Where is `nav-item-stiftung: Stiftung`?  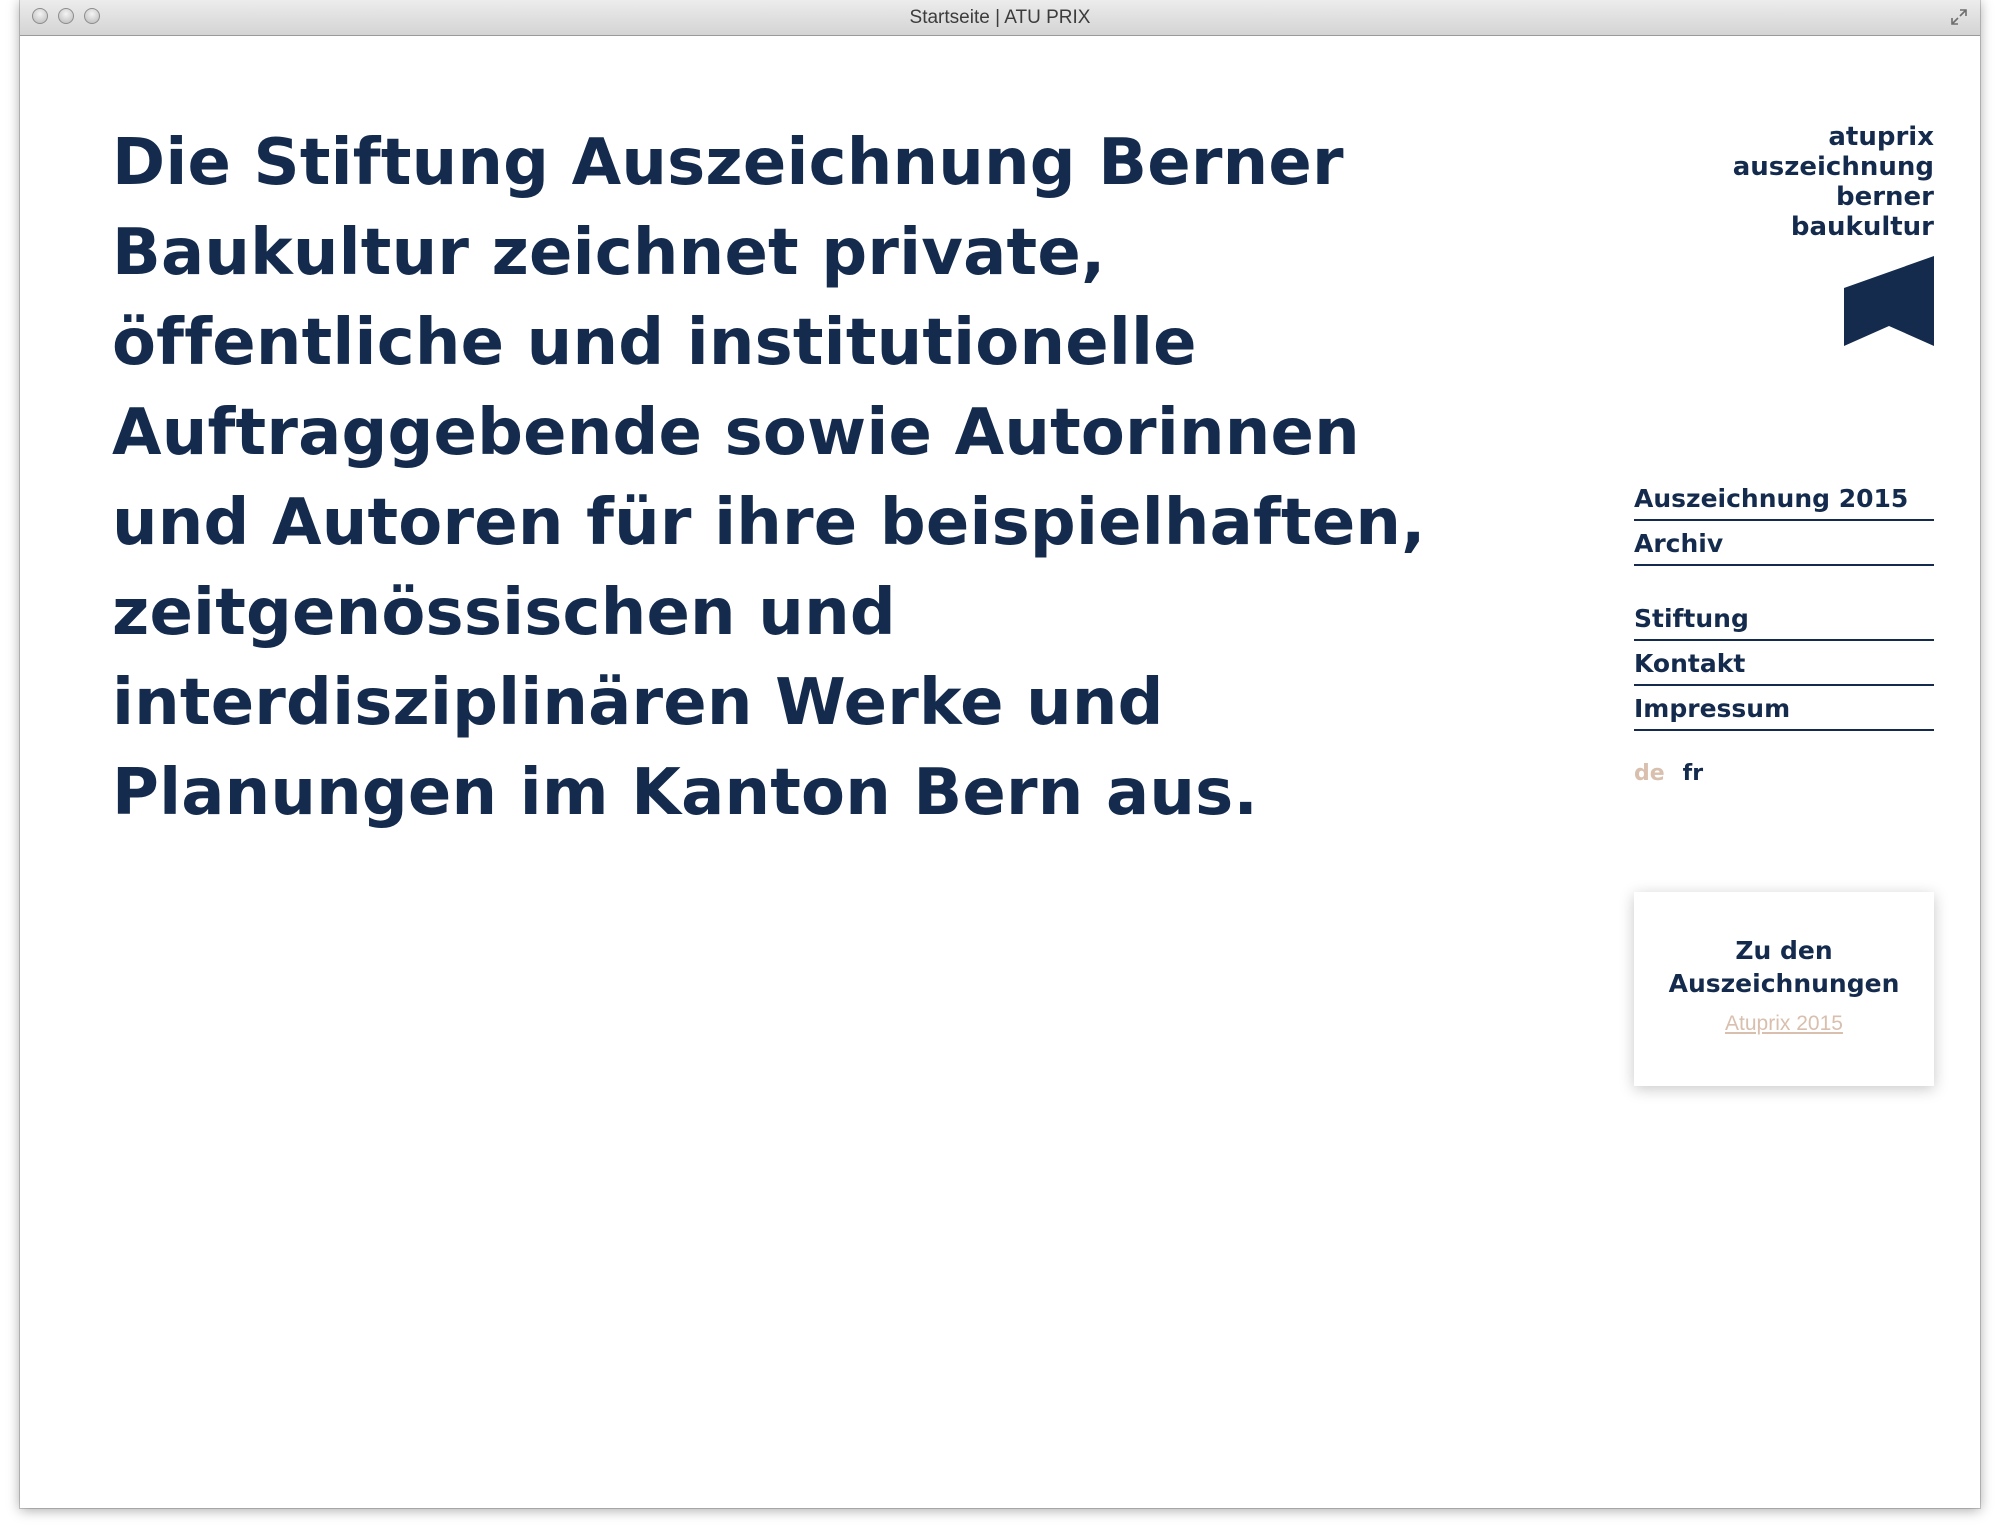
nav-item-stiftung: Stiftung is located at coordinates (1784, 618).